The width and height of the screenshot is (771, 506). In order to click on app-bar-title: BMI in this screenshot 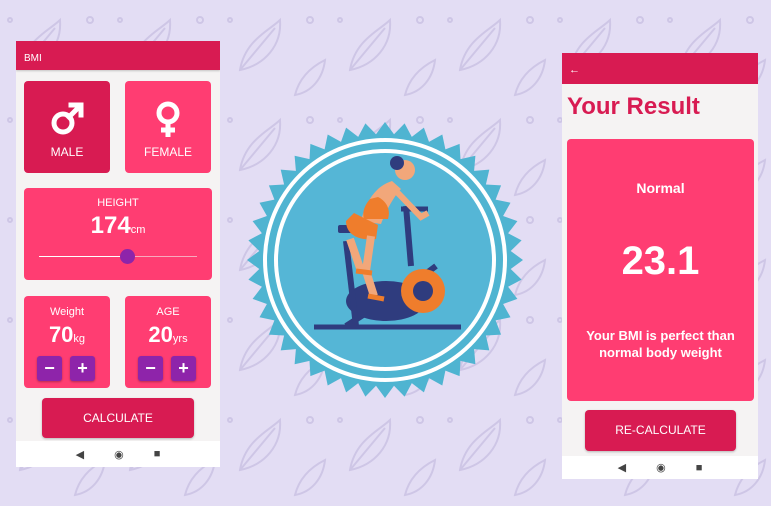, I will do `click(33, 58)`.